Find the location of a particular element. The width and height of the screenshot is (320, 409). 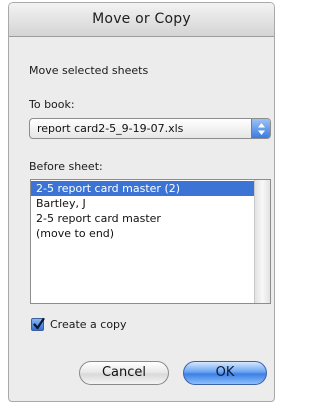

create-copy-label: Create a copy is located at coordinates (88, 324).